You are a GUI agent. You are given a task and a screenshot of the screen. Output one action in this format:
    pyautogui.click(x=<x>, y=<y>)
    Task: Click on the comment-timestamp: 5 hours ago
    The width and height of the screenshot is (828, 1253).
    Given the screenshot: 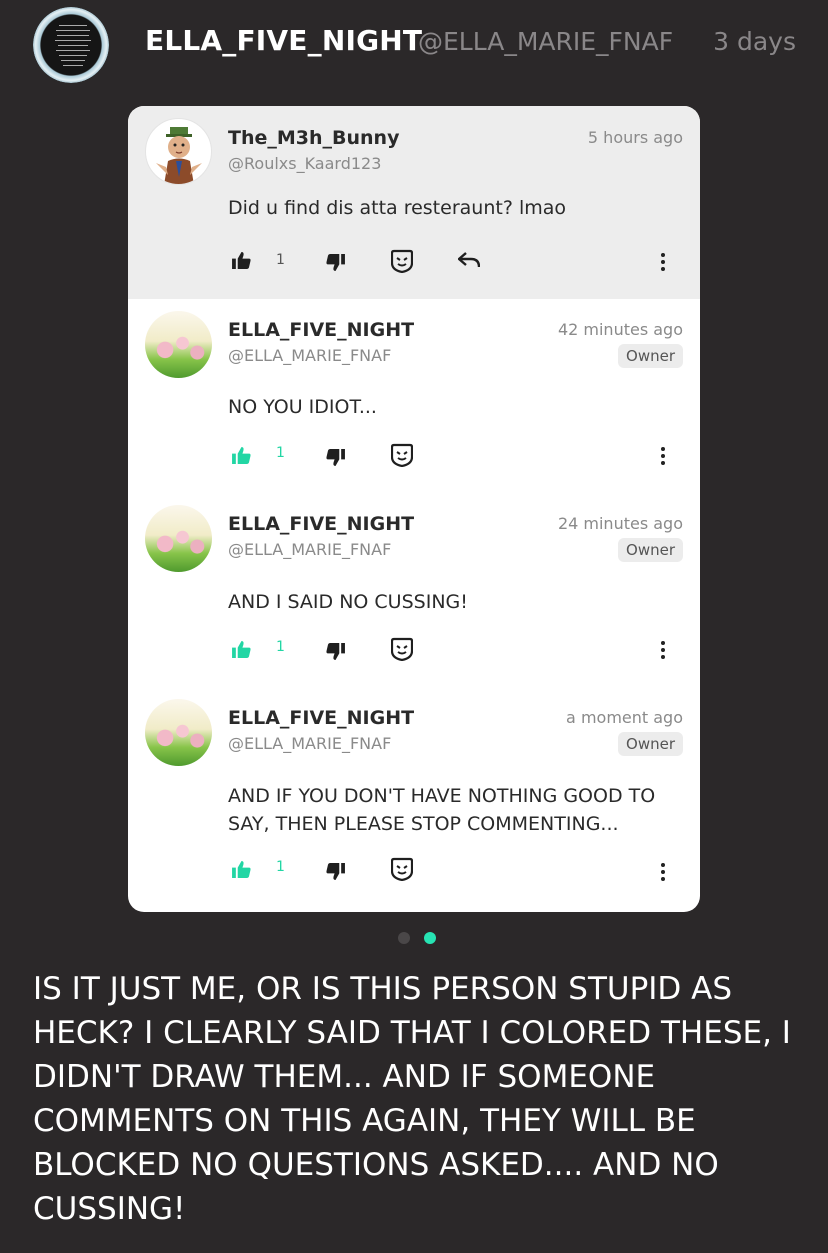 What is the action you would take?
    pyautogui.click(x=635, y=137)
    